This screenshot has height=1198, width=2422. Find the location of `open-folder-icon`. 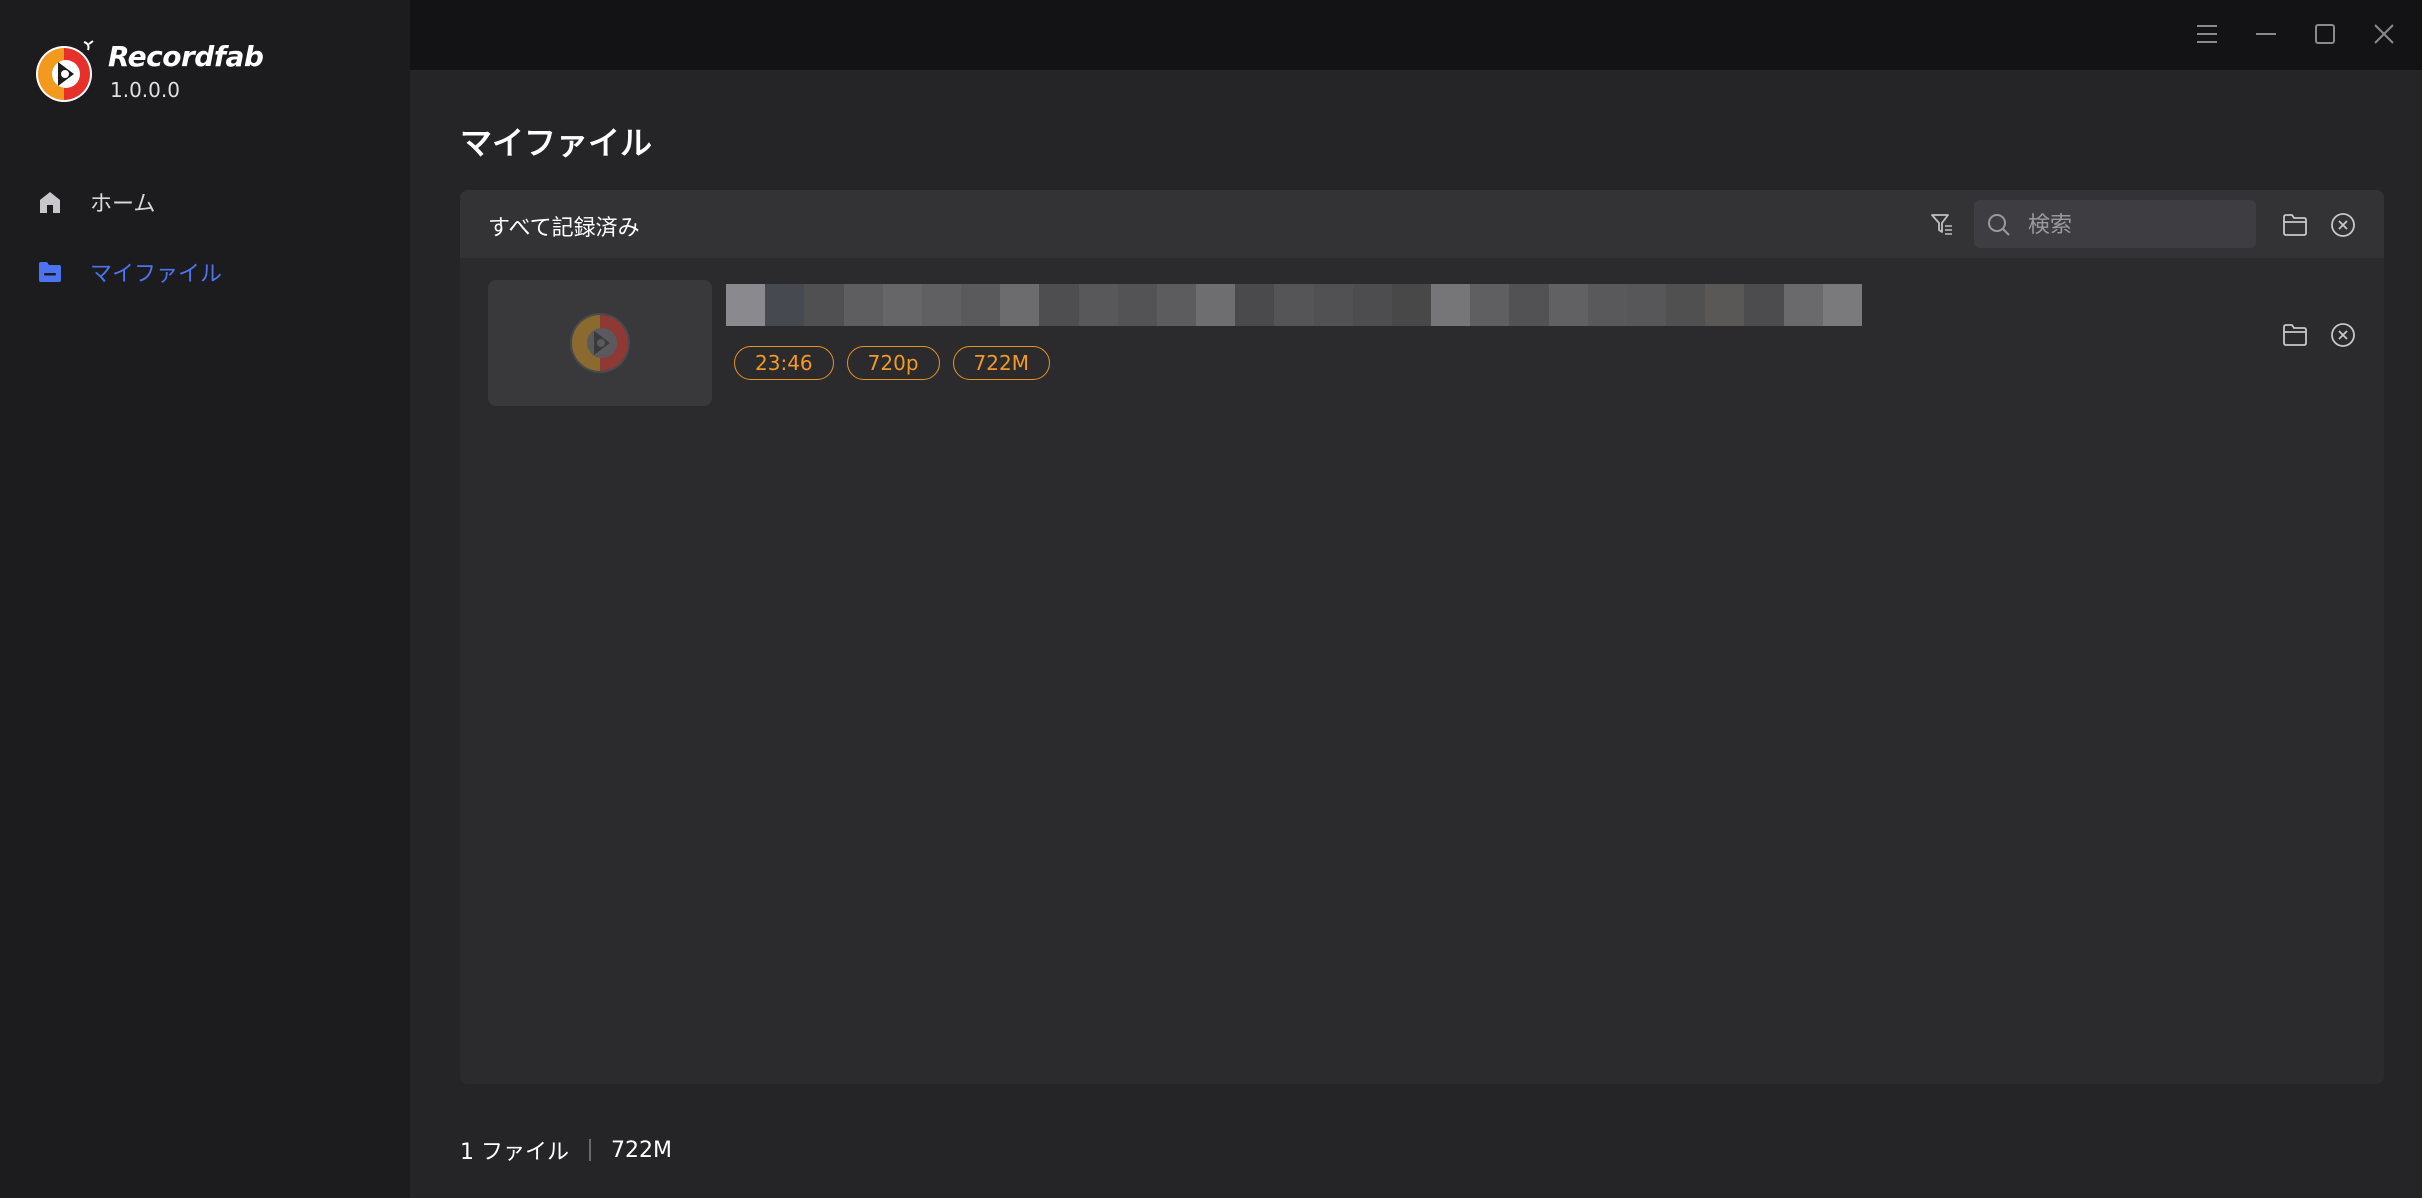

open-folder-icon is located at coordinates (2295, 225).